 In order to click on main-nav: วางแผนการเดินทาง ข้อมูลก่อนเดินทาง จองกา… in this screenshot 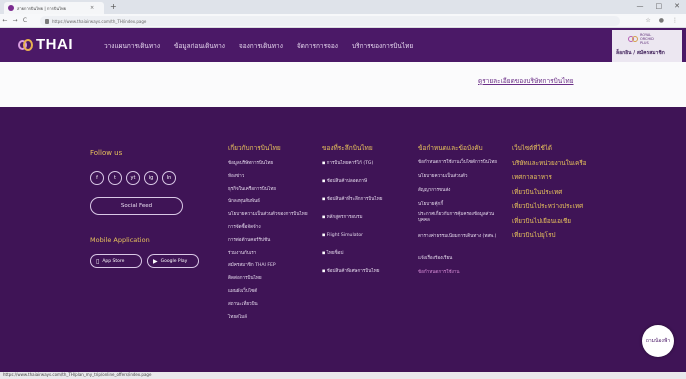, I will do `click(258, 46)`.